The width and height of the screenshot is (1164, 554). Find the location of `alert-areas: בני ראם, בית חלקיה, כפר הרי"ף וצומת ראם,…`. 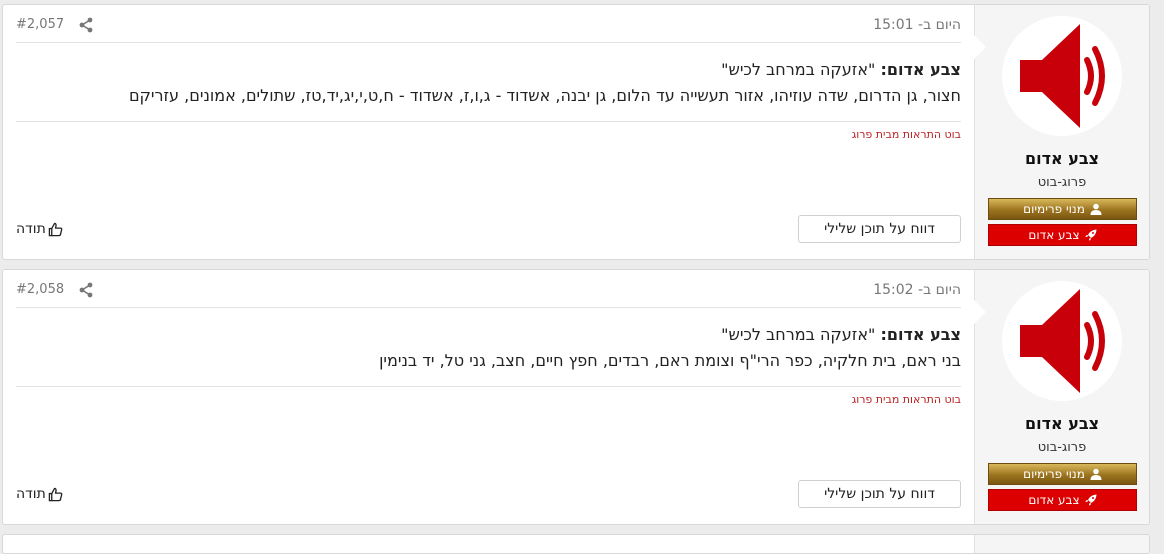

alert-areas: בני ראם, בית חלקיה, כפר הרי"ף וצומת ראם,… is located at coordinates (670, 360).